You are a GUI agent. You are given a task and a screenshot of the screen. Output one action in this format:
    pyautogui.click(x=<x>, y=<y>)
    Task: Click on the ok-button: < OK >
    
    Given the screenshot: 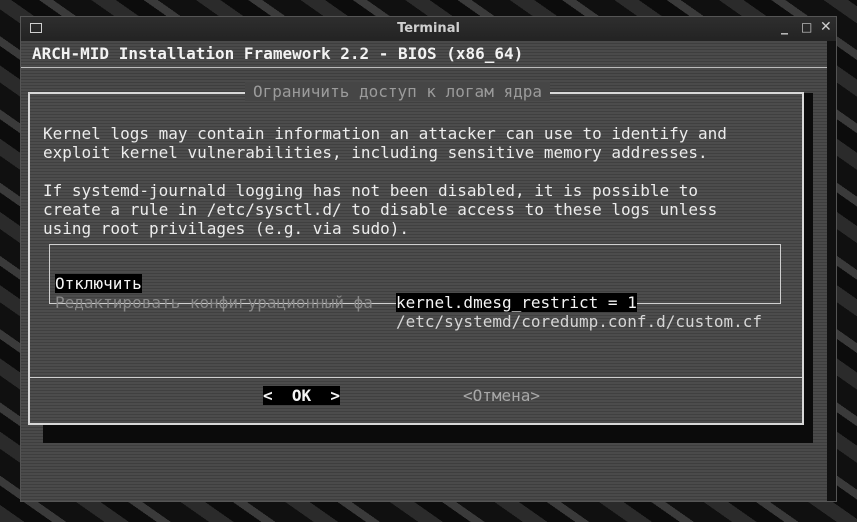 What is the action you would take?
    pyautogui.click(x=302, y=395)
    